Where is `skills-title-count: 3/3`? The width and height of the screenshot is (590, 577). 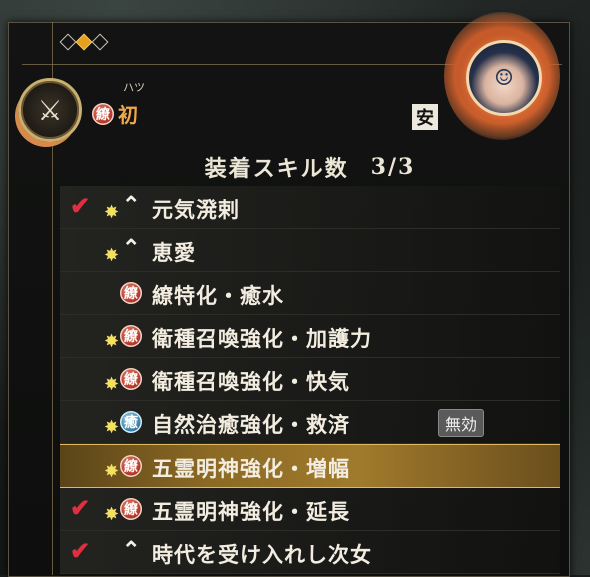
skills-title-count: 3/3 is located at coordinates (393, 167).